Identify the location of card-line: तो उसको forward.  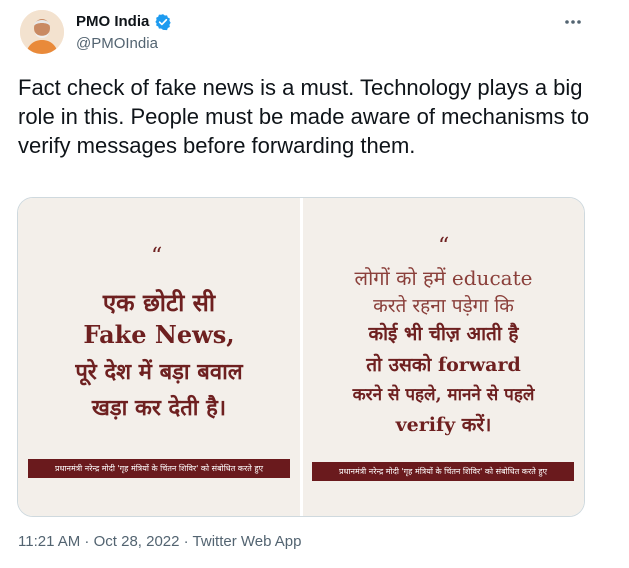
(443, 365).